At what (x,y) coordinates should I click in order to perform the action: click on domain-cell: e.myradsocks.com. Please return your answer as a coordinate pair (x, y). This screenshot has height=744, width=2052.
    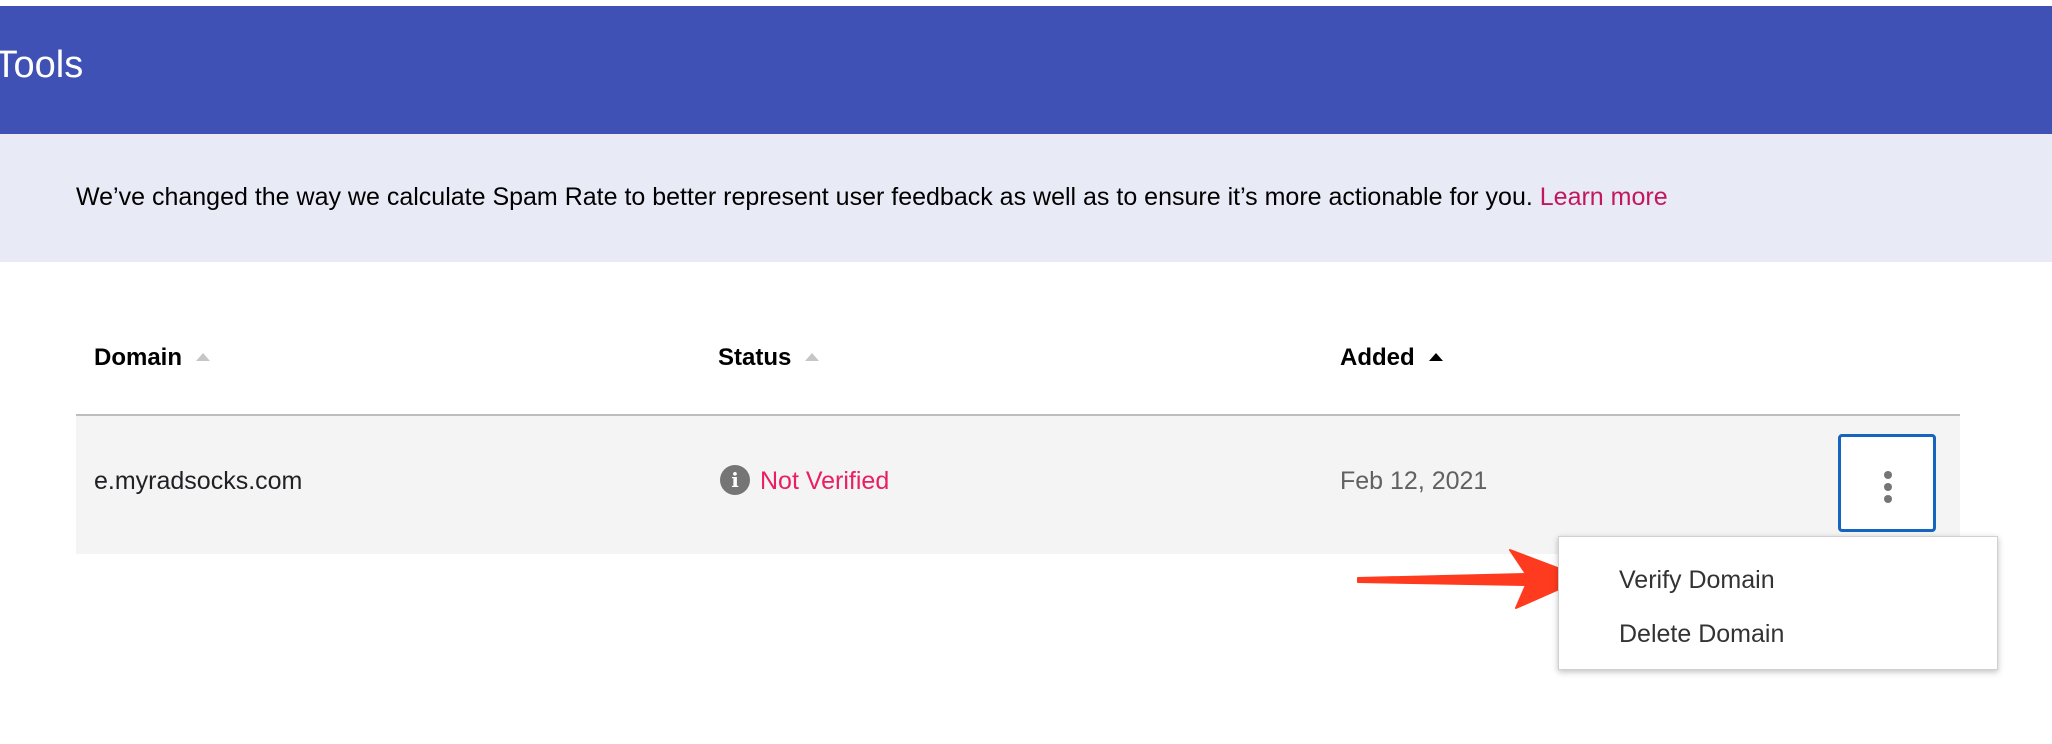
    Looking at the image, I should click on (198, 481).